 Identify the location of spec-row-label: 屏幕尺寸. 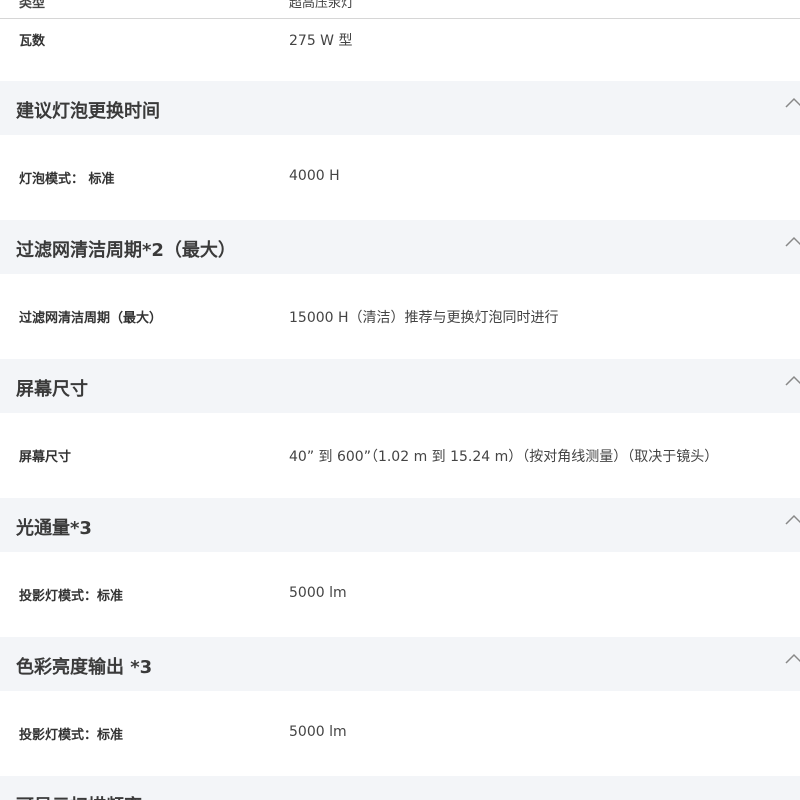
(45, 457).